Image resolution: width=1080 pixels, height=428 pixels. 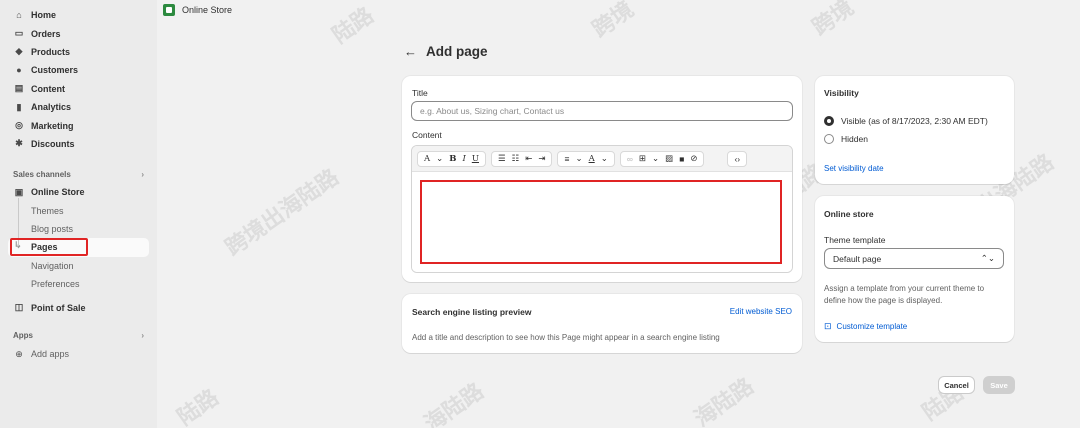 I want to click on numbered-list-icon: ☷, so click(x=516, y=158).